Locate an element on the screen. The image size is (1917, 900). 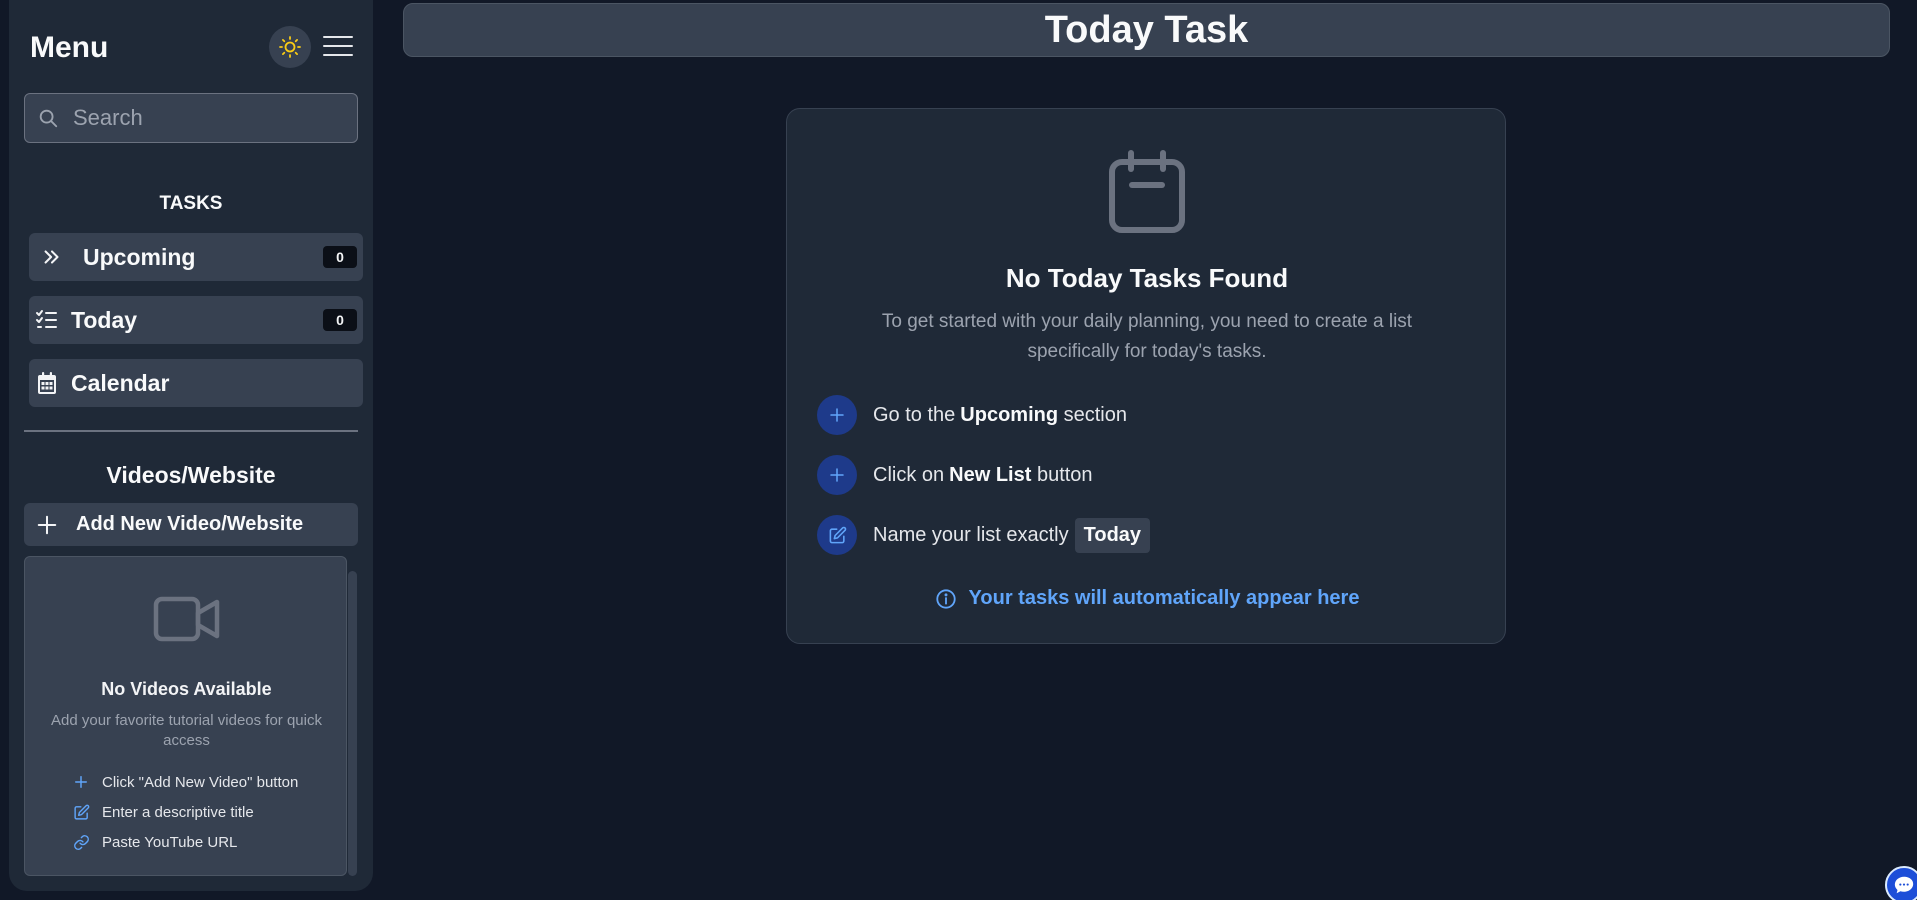
search-box is located at coordinates (191, 118).